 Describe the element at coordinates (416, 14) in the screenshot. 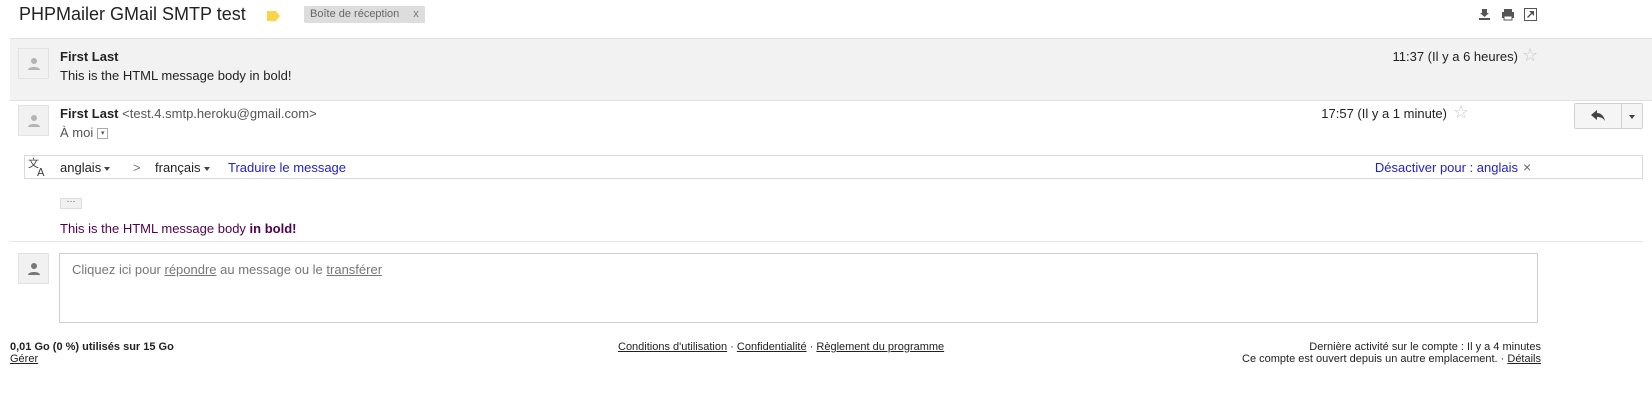

I see `remove-label-button: x` at that location.